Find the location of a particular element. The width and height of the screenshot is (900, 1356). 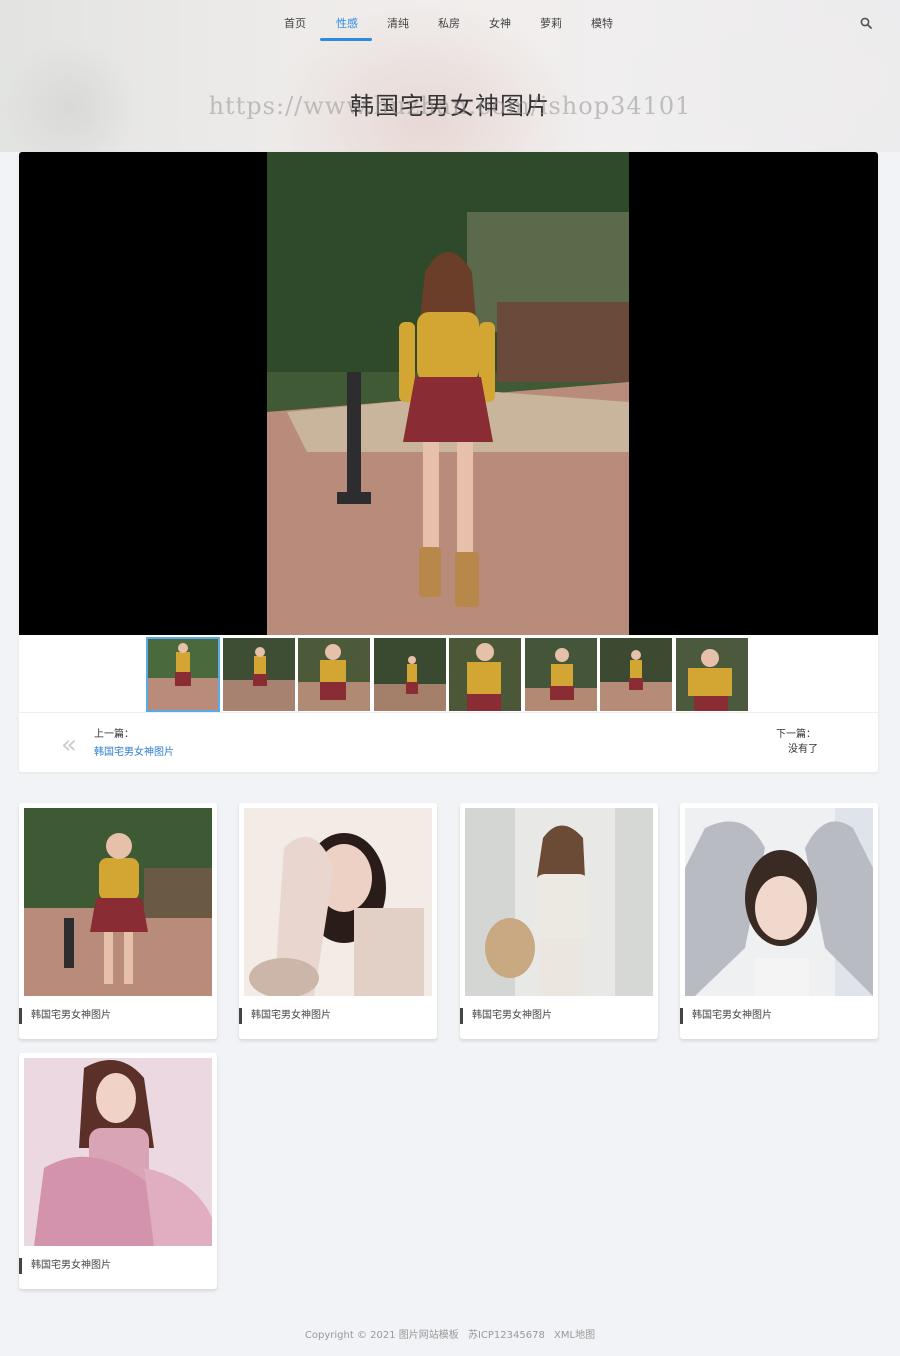

thumbnail-strip is located at coordinates (447, 674).